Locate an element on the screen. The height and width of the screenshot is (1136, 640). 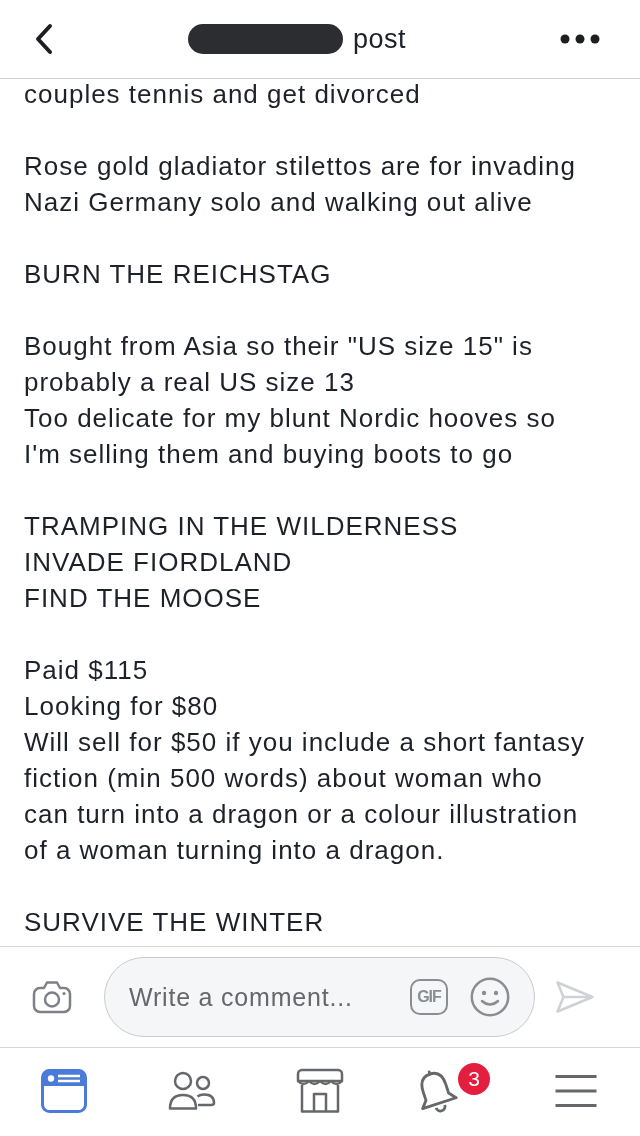
bell-icon is located at coordinates (439, 1091).